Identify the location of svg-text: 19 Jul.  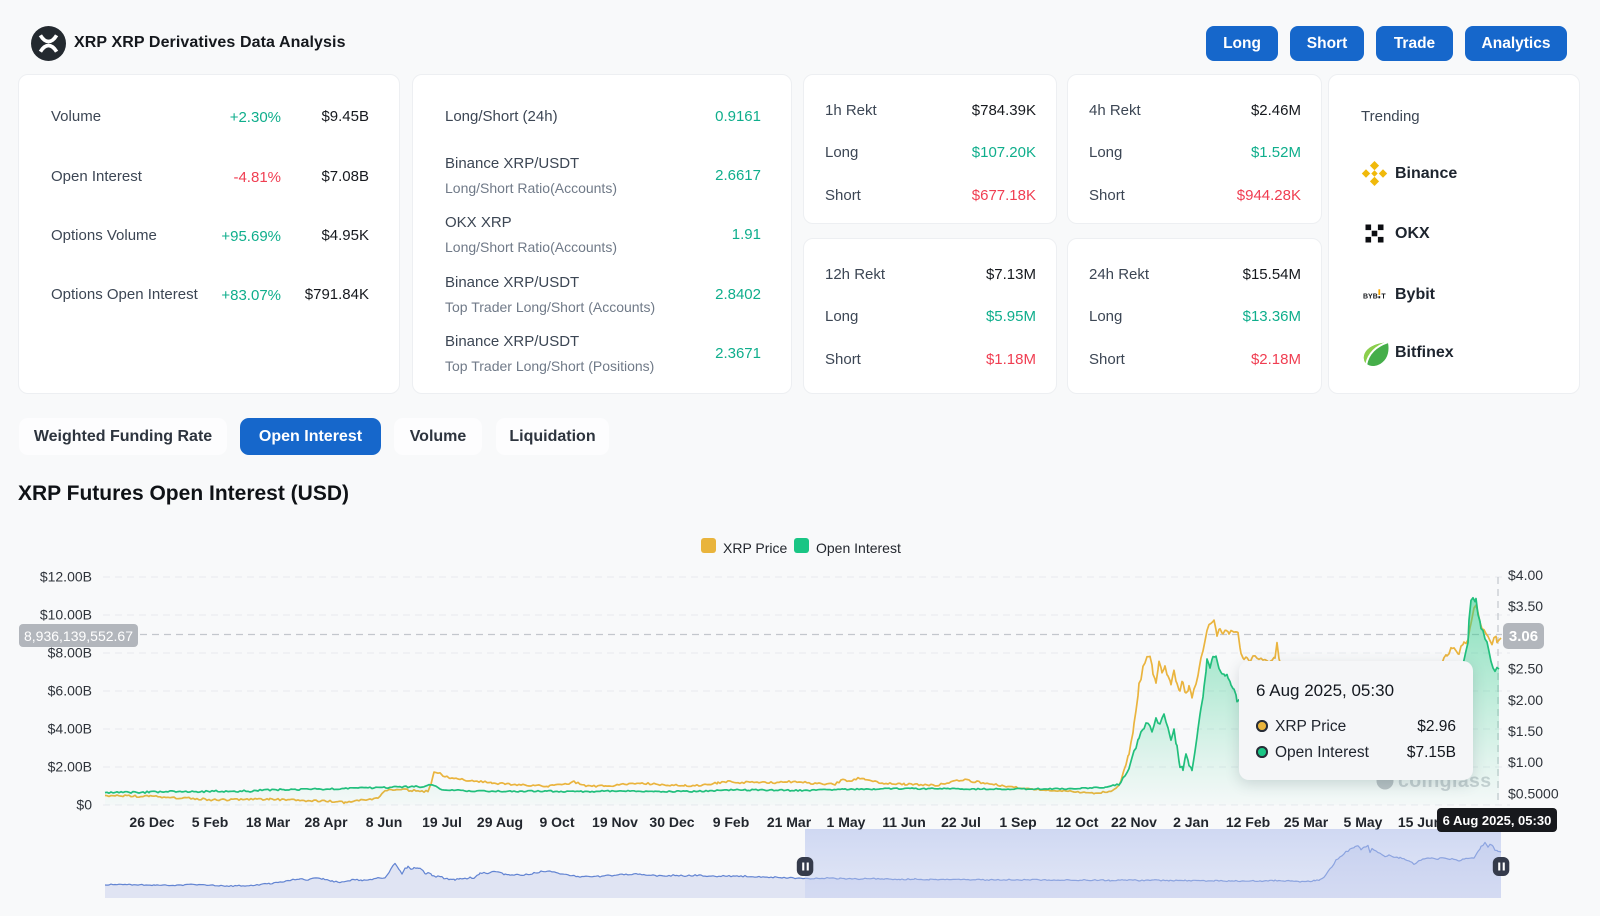
(442, 822).